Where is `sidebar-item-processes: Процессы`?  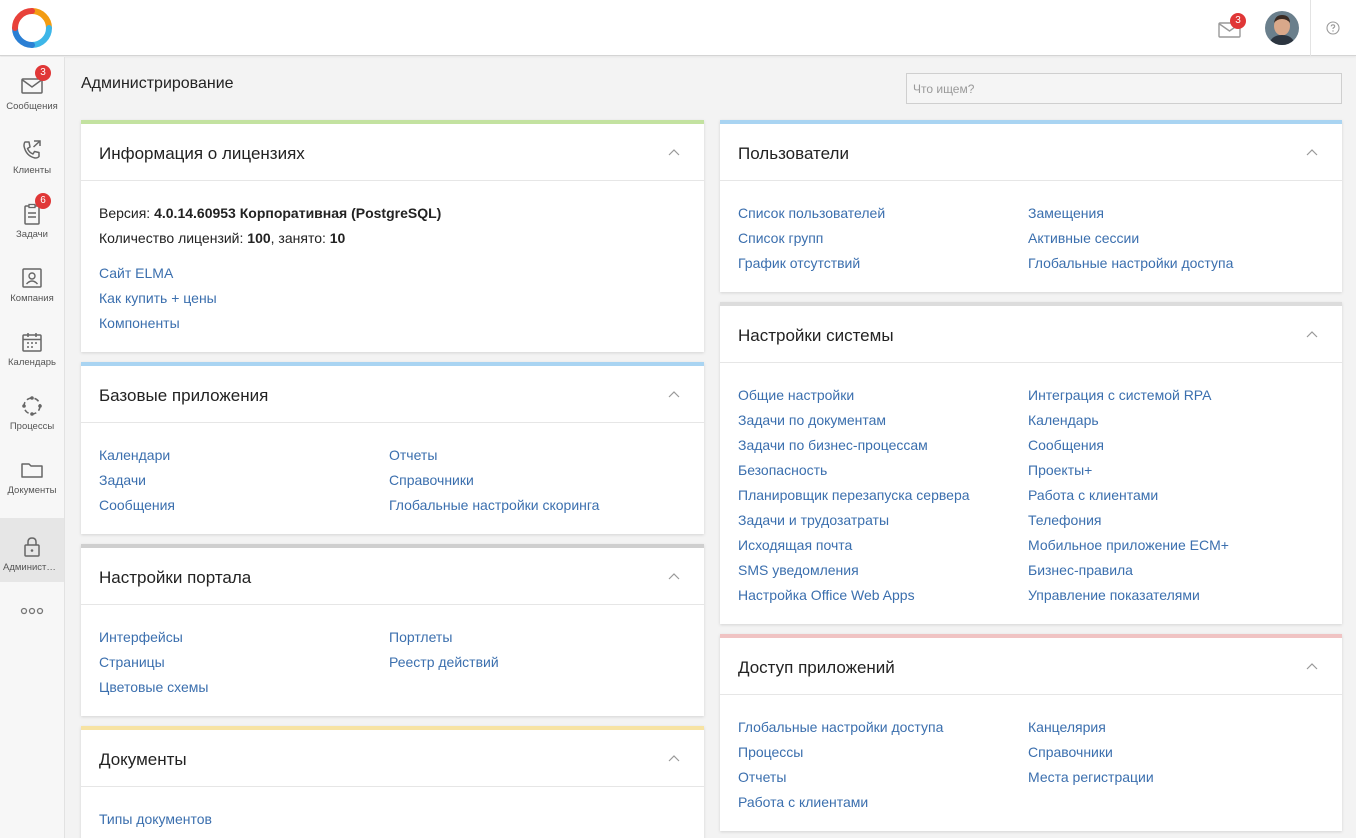
sidebar-item-processes: Процессы is located at coordinates (32, 409).